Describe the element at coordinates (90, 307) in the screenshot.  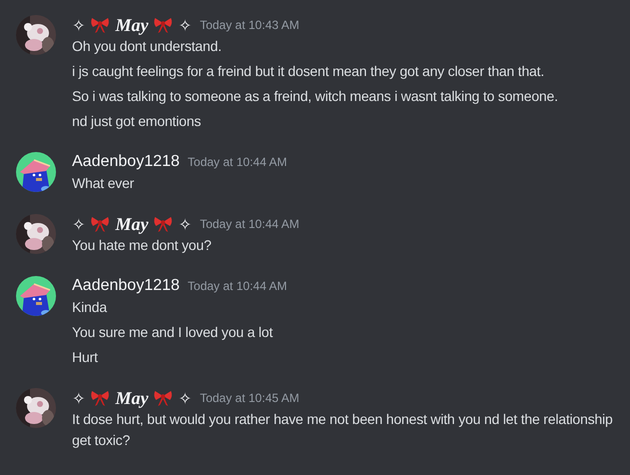
I see `message-text: Kinda` at that location.